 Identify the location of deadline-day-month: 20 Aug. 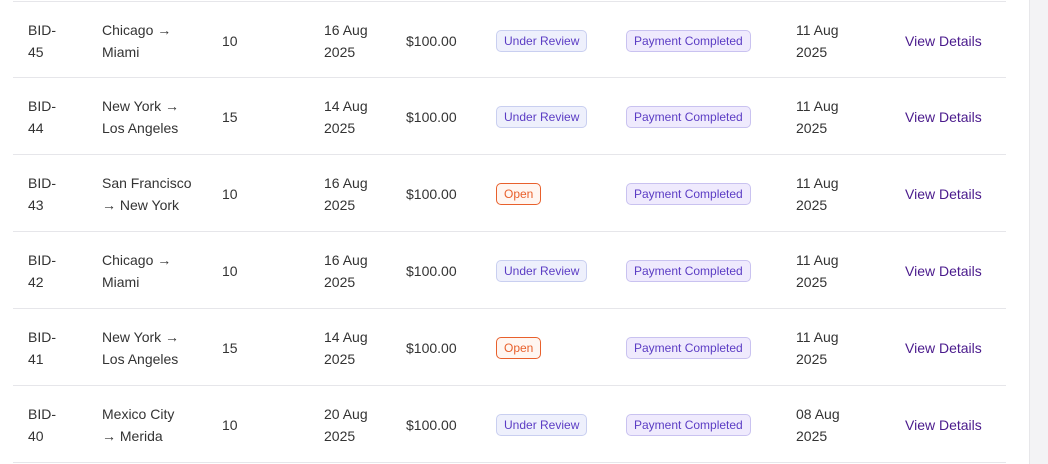
(346, 413).